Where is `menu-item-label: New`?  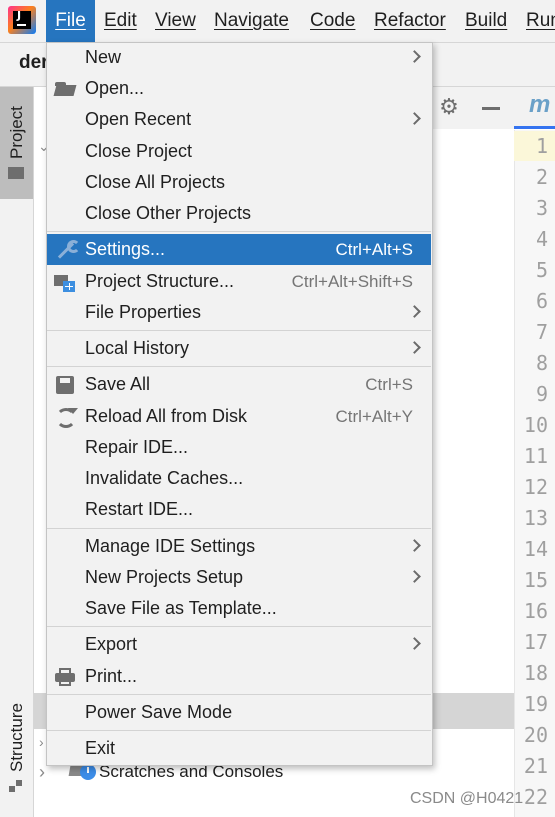 menu-item-label: New is located at coordinates (103, 57).